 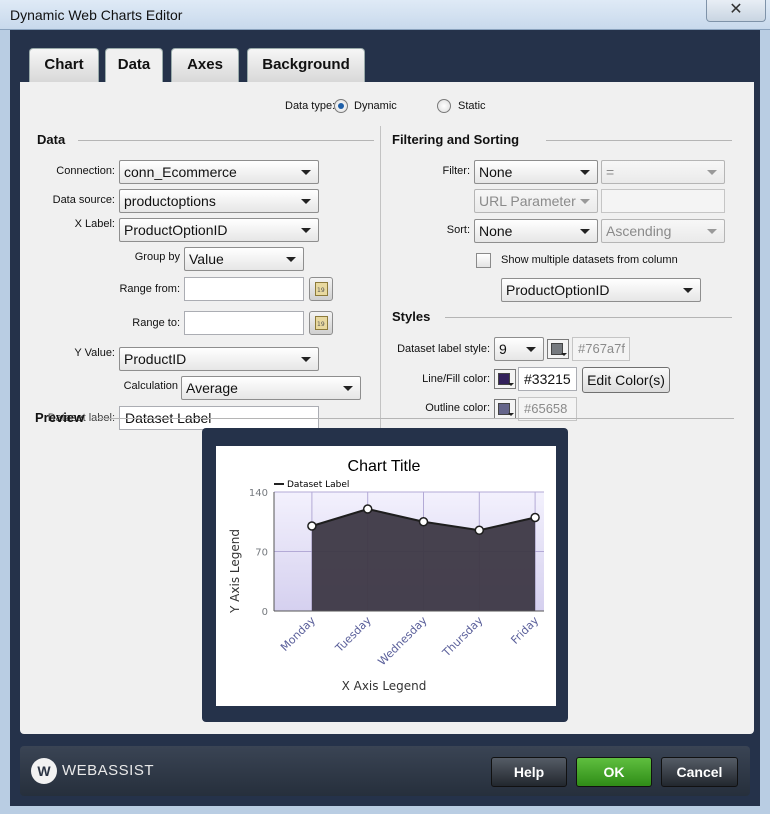 What do you see at coordinates (60, 417) in the screenshot?
I see `preview-title: Preview` at bounding box center [60, 417].